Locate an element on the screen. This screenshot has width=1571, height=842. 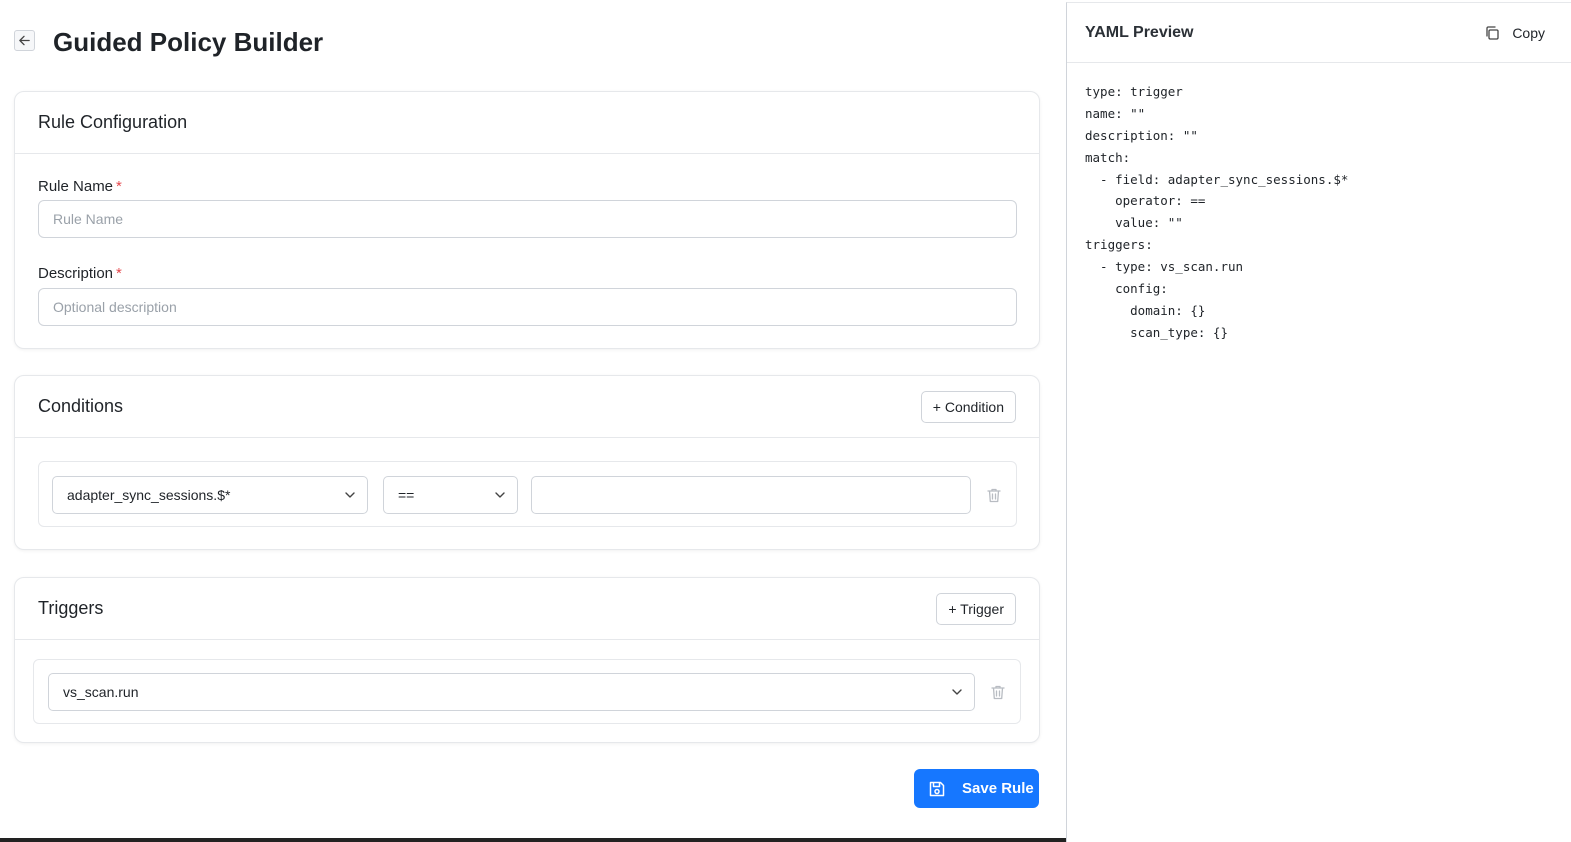
yaml-line: - field: adapter_sync_sessions.$* is located at coordinates (1217, 179).